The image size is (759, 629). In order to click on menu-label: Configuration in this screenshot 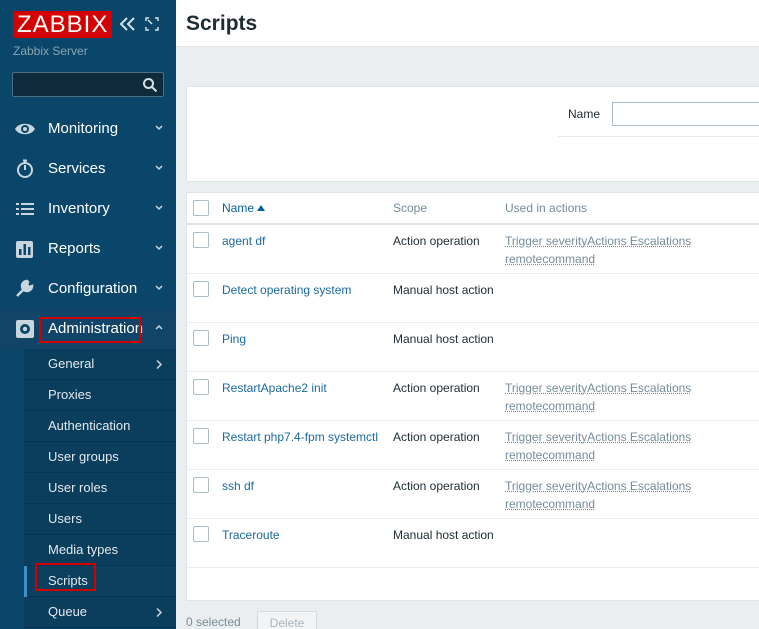, I will do `click(93, 288)`.